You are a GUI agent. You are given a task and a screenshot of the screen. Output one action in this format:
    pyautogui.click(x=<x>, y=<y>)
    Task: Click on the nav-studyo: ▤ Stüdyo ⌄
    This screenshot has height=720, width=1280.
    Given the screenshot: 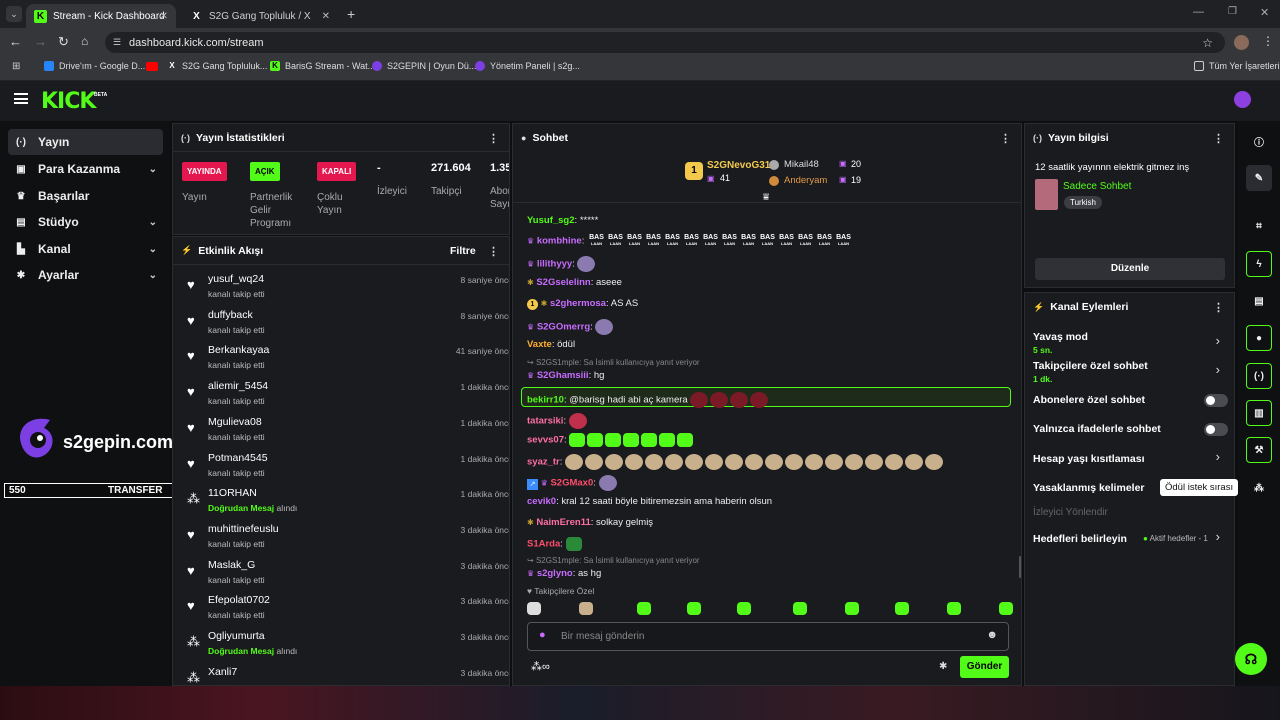 What is the action you would take?
    pyautogui.click(x=85, y=222)
    